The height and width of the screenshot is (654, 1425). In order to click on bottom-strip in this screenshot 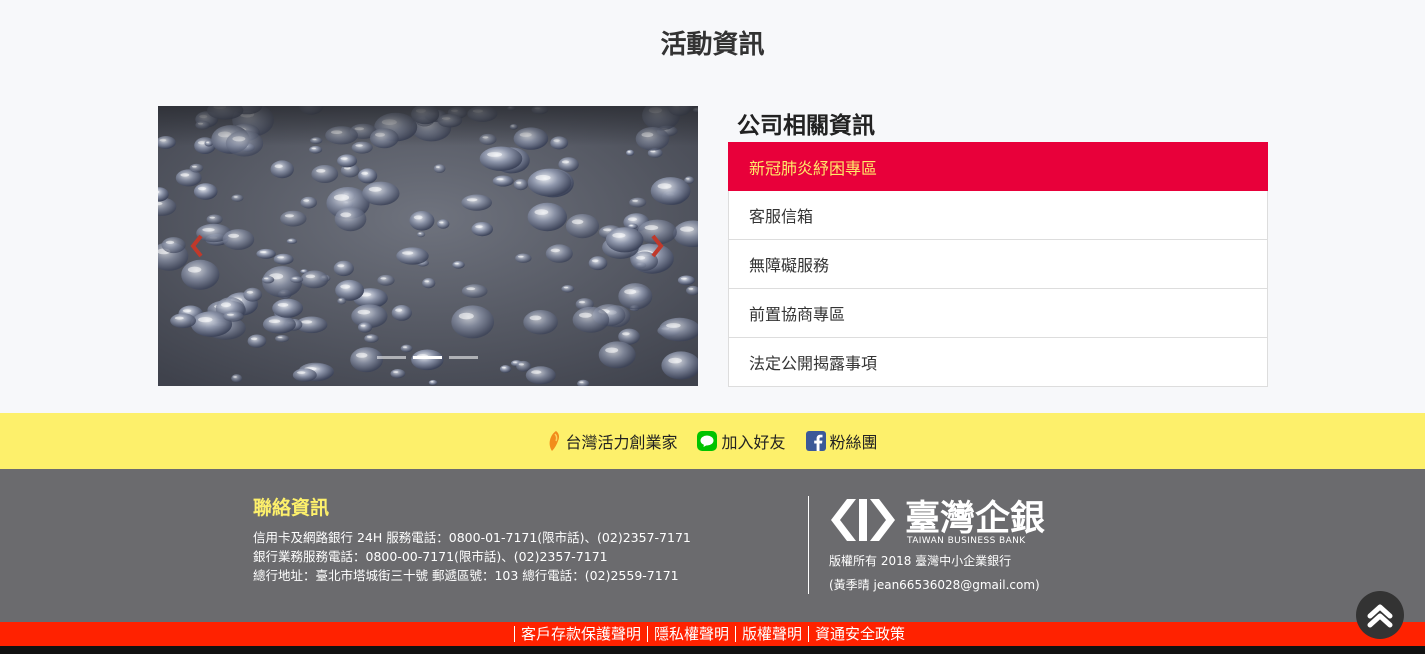, I will do `click(712, 650)`.